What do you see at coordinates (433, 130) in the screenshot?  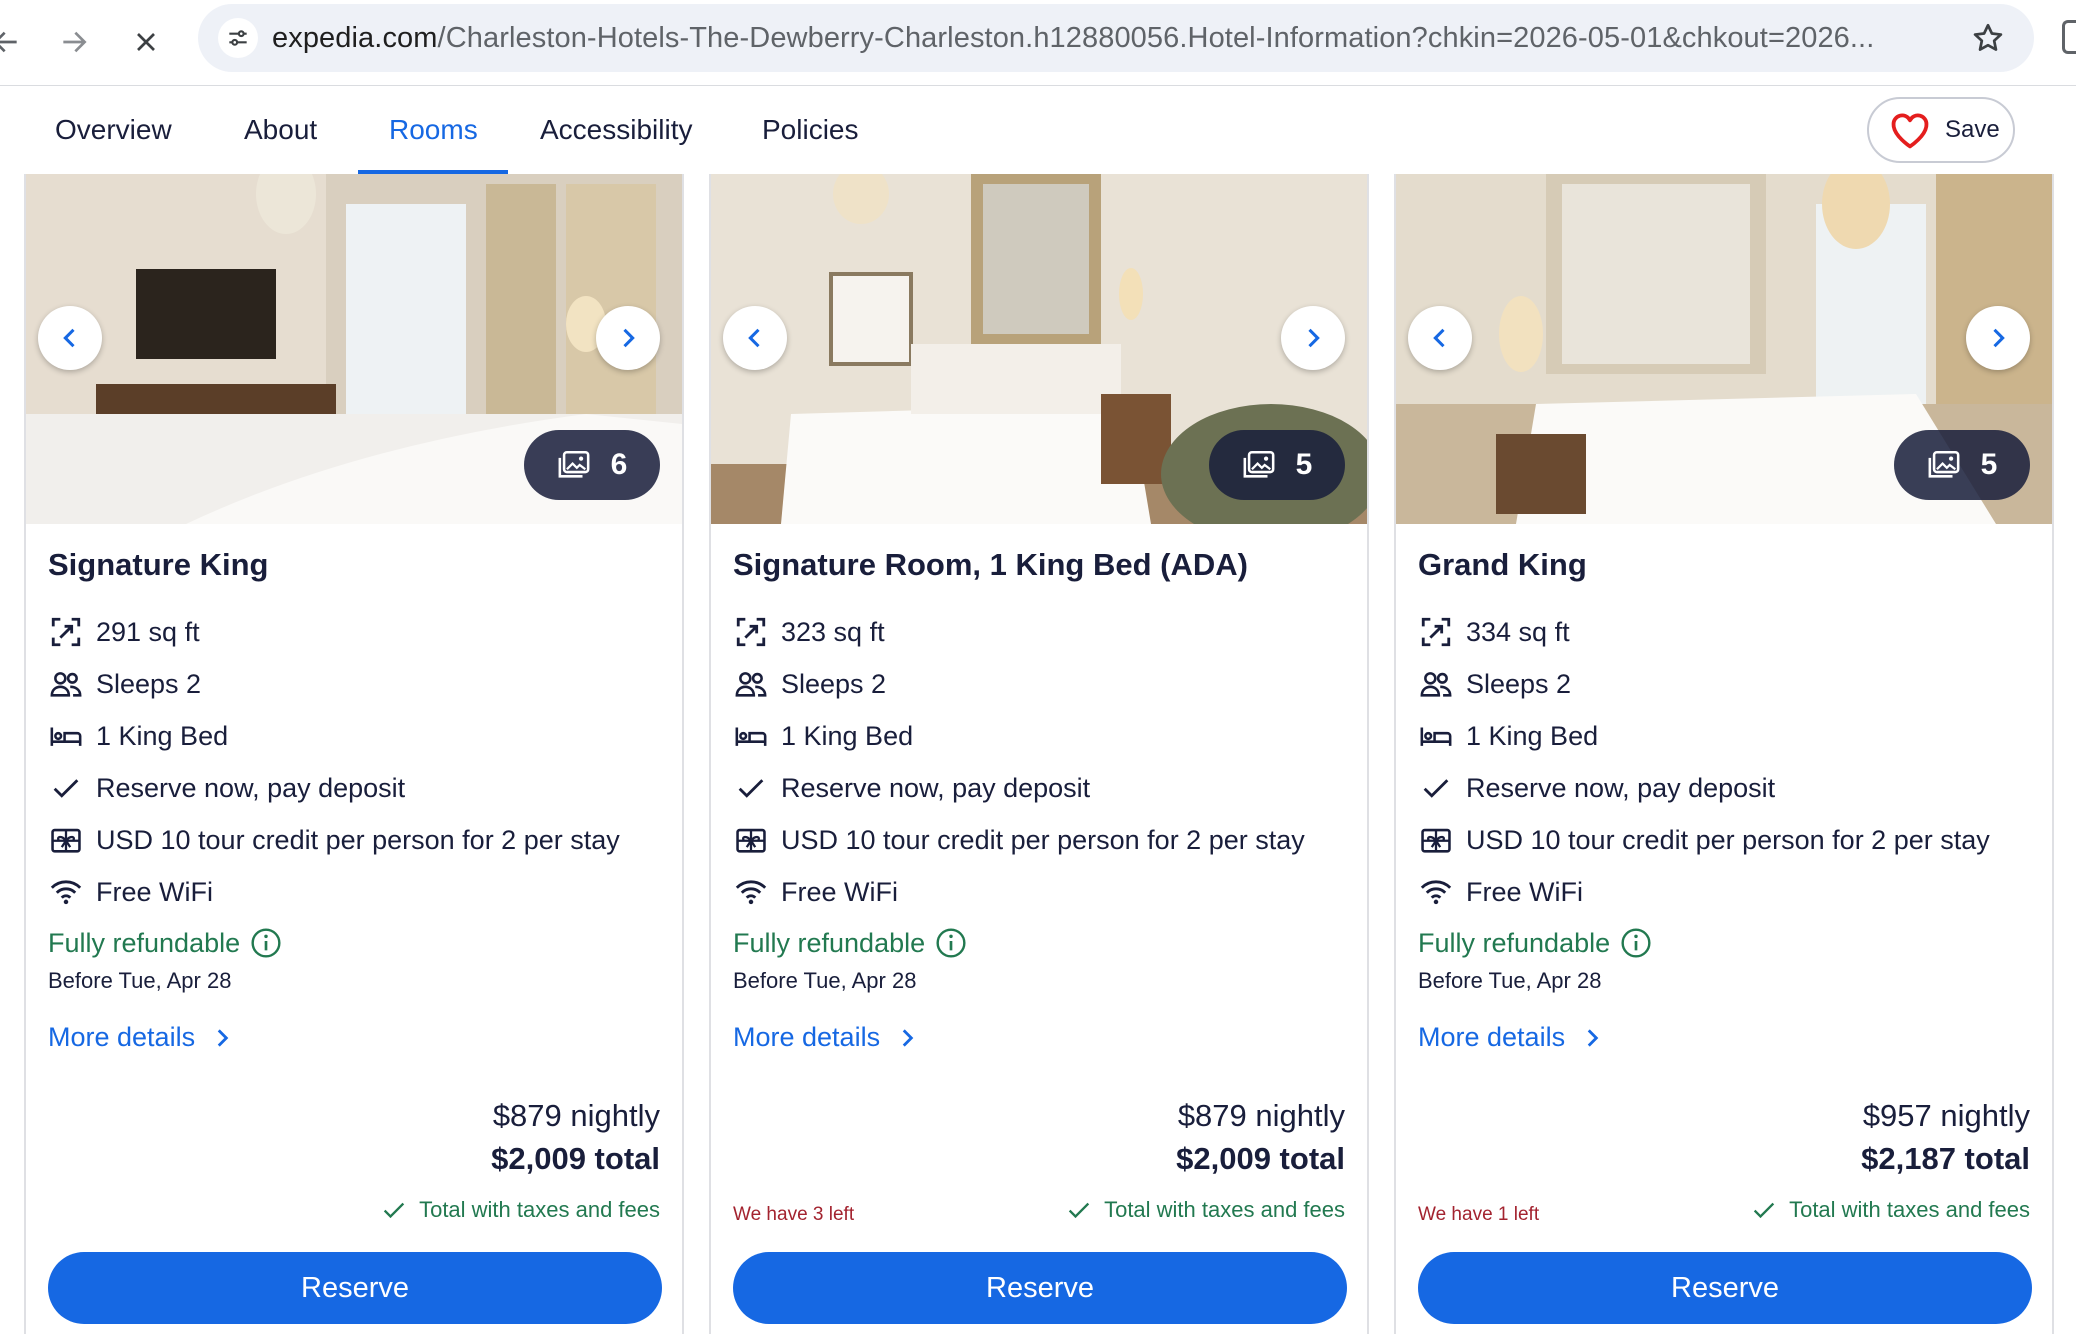 I see `tab-rooms: Rooms` at bounding box center [433, 130].